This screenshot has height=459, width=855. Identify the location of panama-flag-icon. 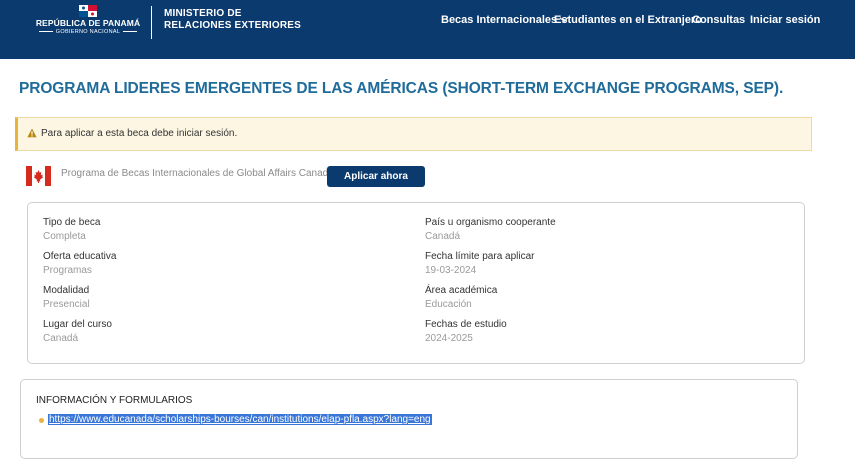
(88, 11).